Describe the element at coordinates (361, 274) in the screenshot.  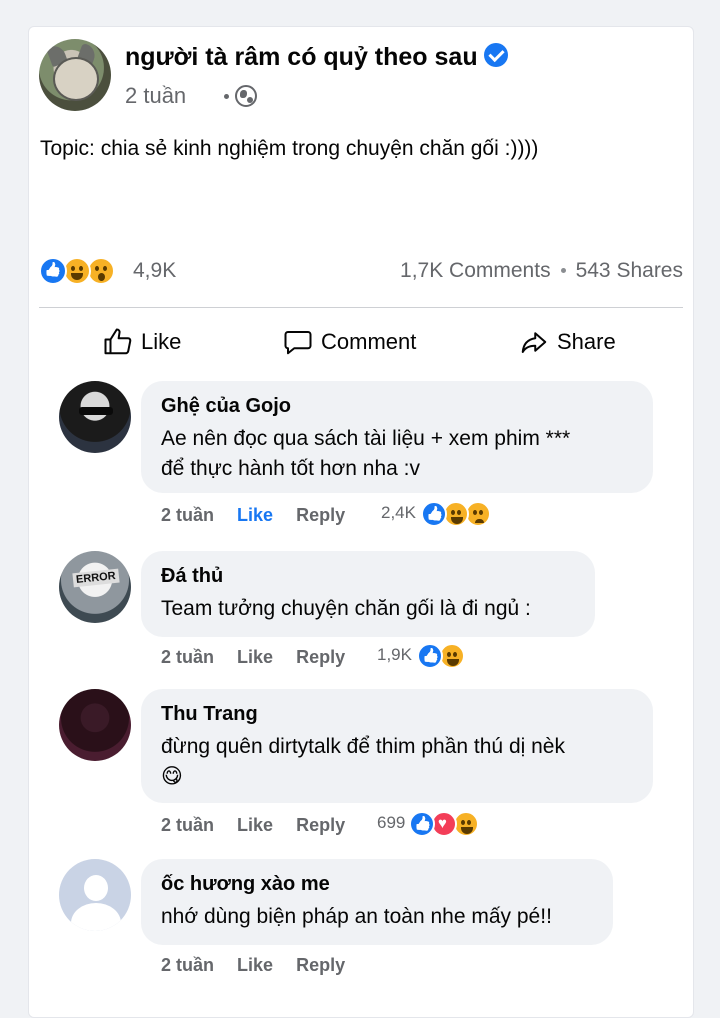
I see `post-stats: 4,9K 1,7K Comments 543 Shares` at that location.